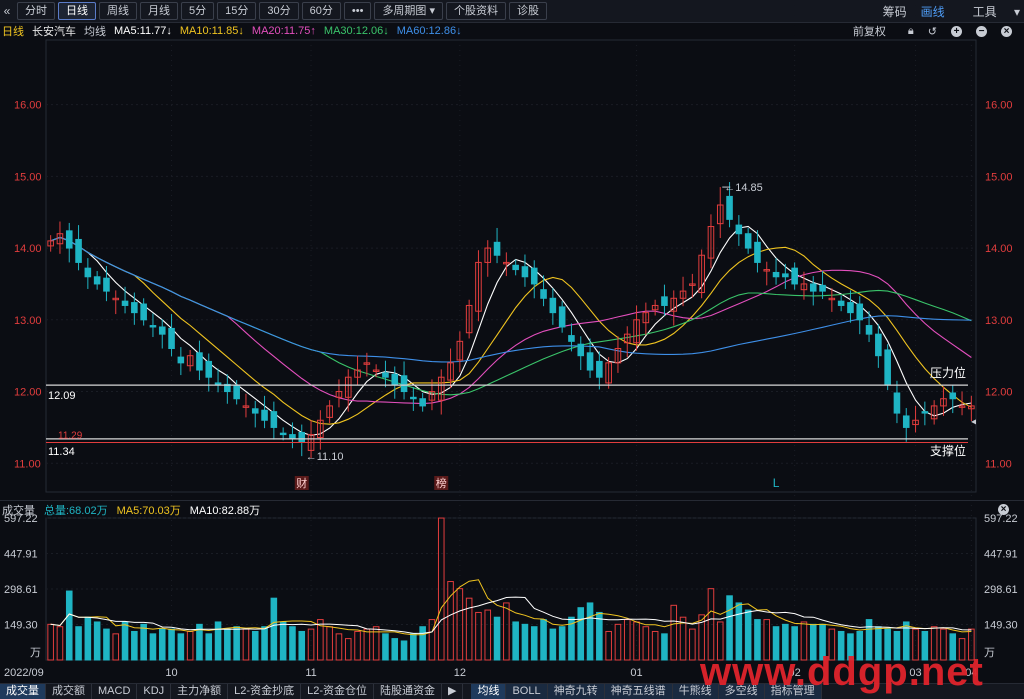 The width and height of the screenshot is (1024, 699). What do you see at coordinates (77, 11) in the screenshot?
I see `tab-daily: 日线` at bounding box center [77, 11].